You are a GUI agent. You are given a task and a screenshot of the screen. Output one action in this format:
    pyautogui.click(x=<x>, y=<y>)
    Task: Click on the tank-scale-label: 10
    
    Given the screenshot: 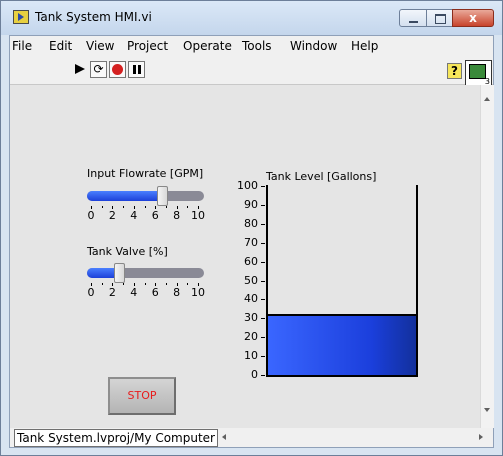 What is the action you would take?
    pyautogui.click(x=251, y=356)
    